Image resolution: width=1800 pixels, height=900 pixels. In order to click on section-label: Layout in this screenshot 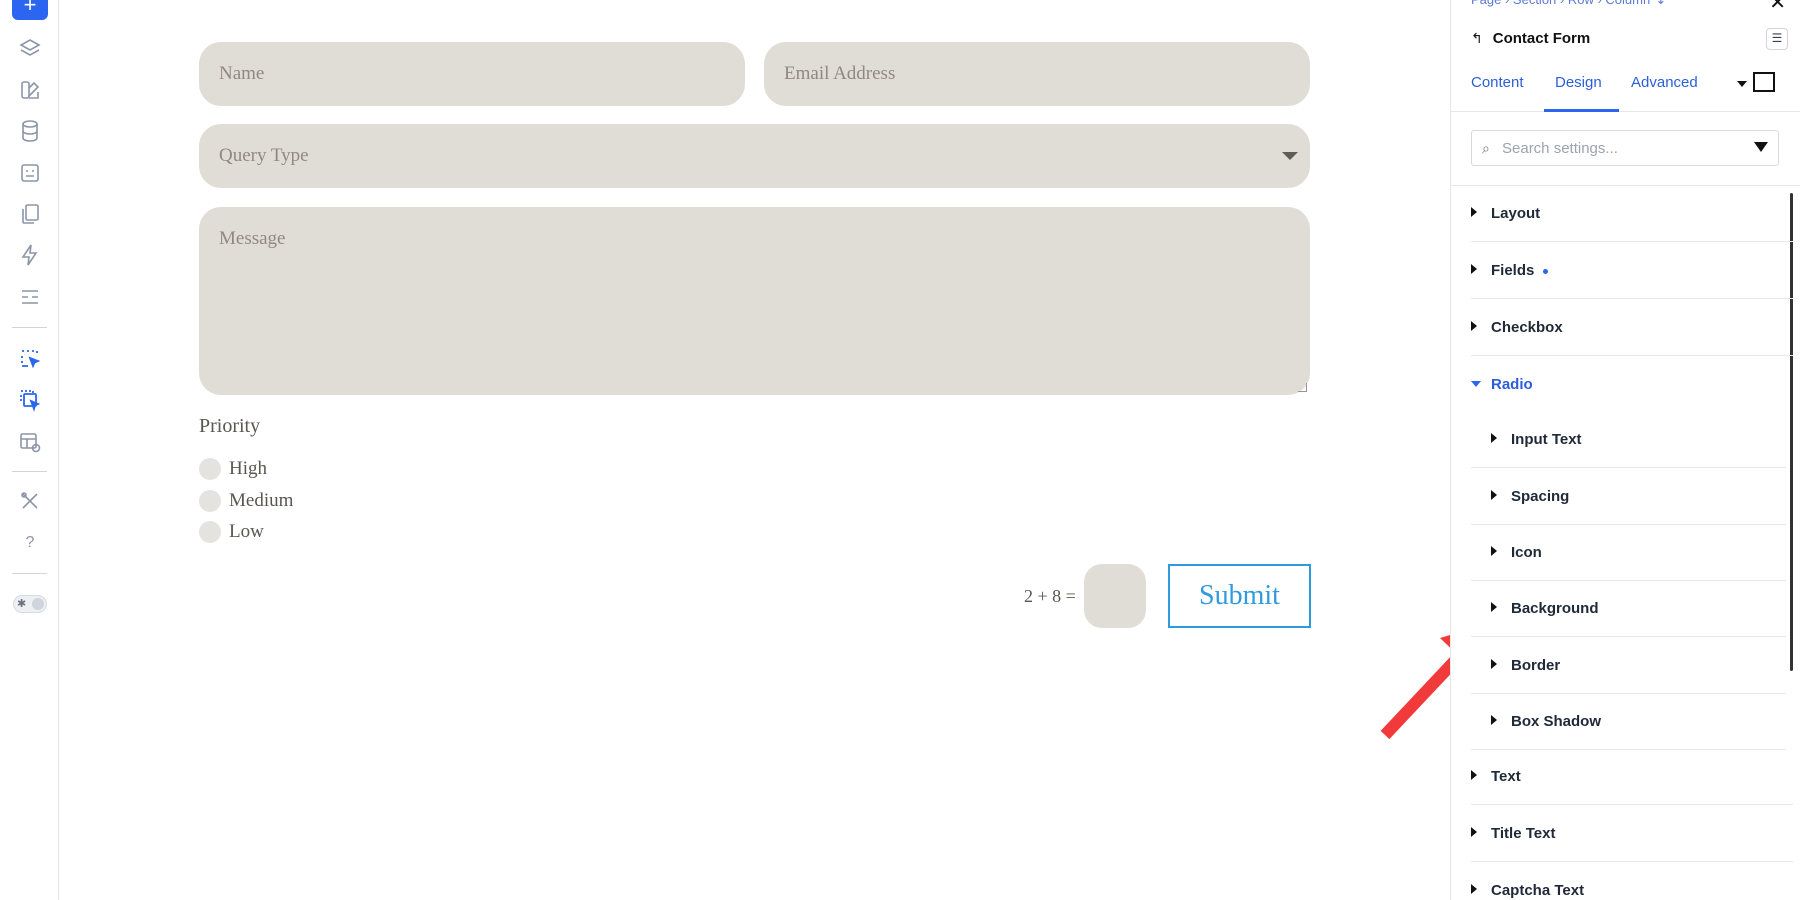, I will do `click(1516, 213)`.